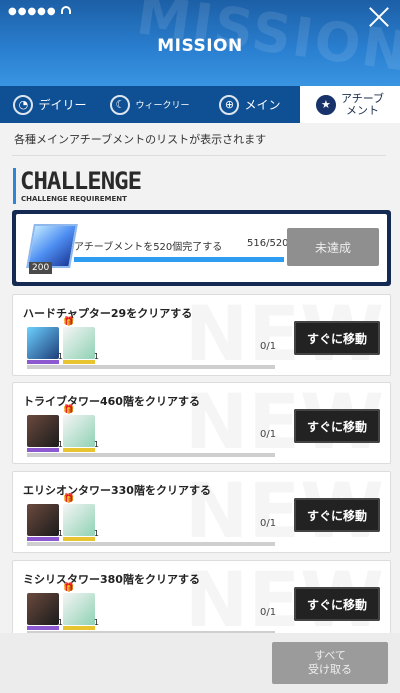 This screenshot has height=693, width=400. What do you see at coordinates (200, 663) in the screenshot?
I see `footer: すべて 受け取る` at bounding box center [200, 663].